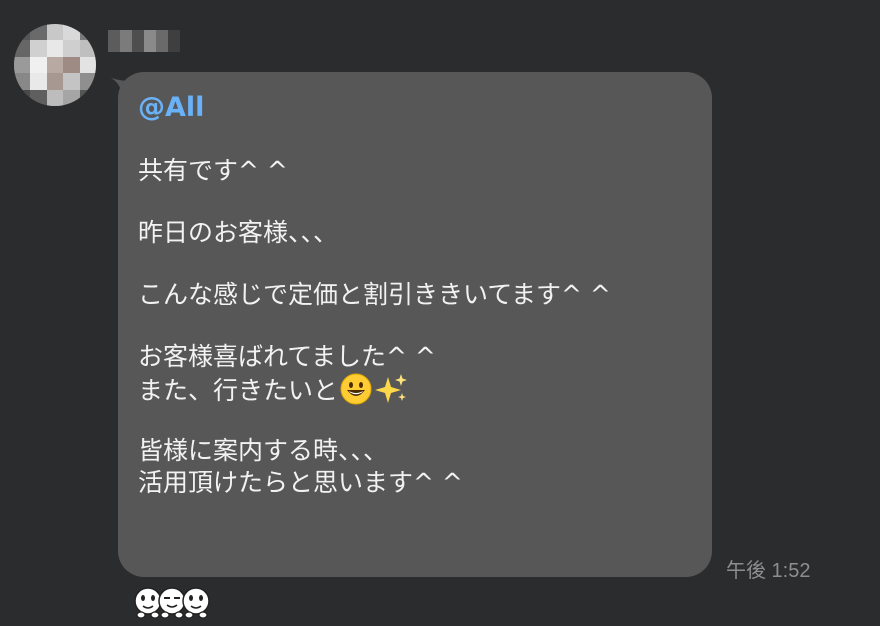 The height and width of the screenshot is (626, 880). What do you see at coordinates (213, 170) in the screenshot?
I see `message-line: 共有です^ ^` at bounding box center [213, 170].